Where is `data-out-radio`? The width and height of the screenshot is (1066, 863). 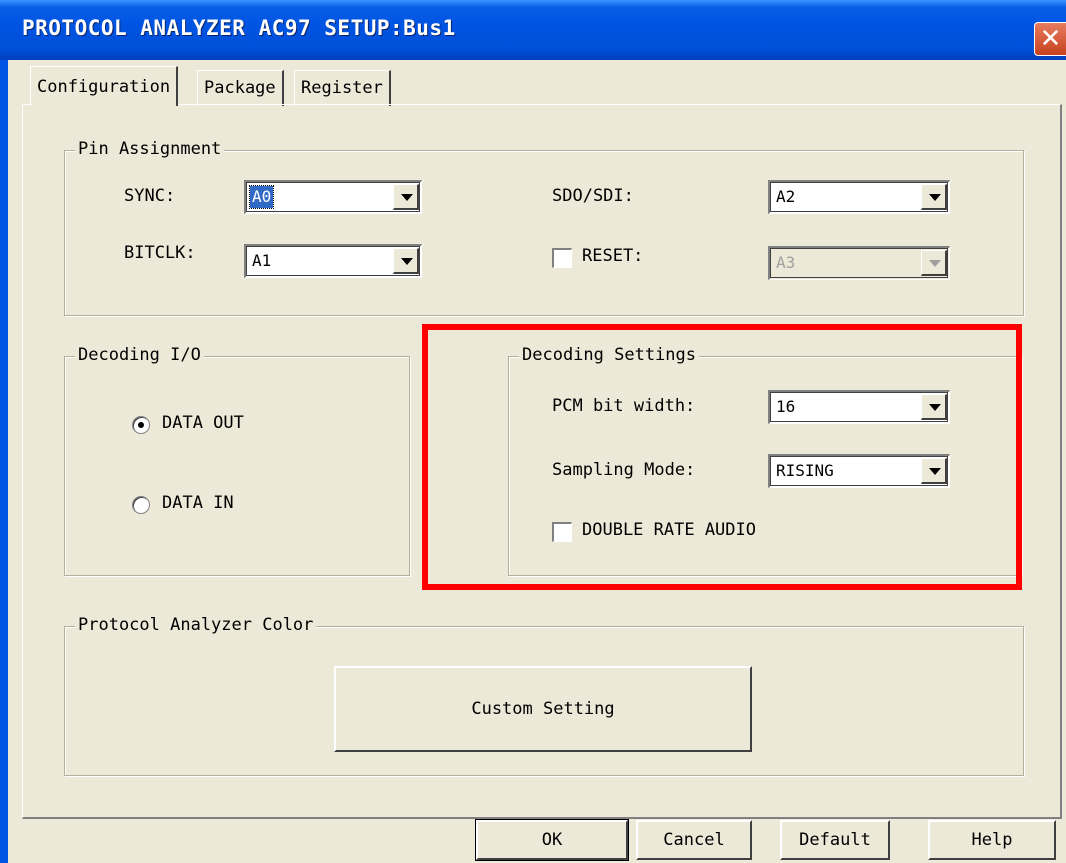
data-out-radio is located at coordinates (141, 425).